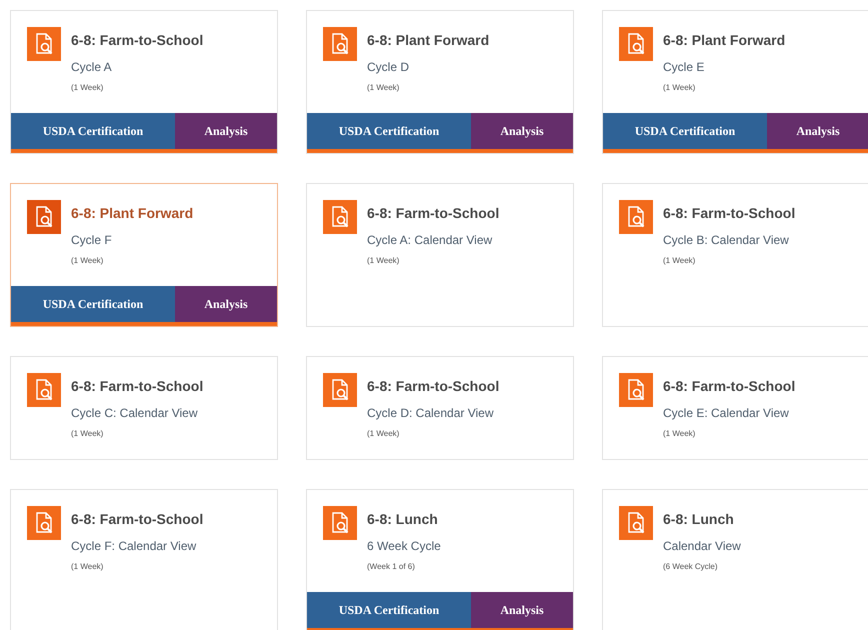 The width and height of the screenshot is (868, 630). Describe the element at coordinates (735, 255) in the screenshot. I see `menu-card: 6-8: Farm-to-School Cycle B: Calendar View (1 Week)` at that location.